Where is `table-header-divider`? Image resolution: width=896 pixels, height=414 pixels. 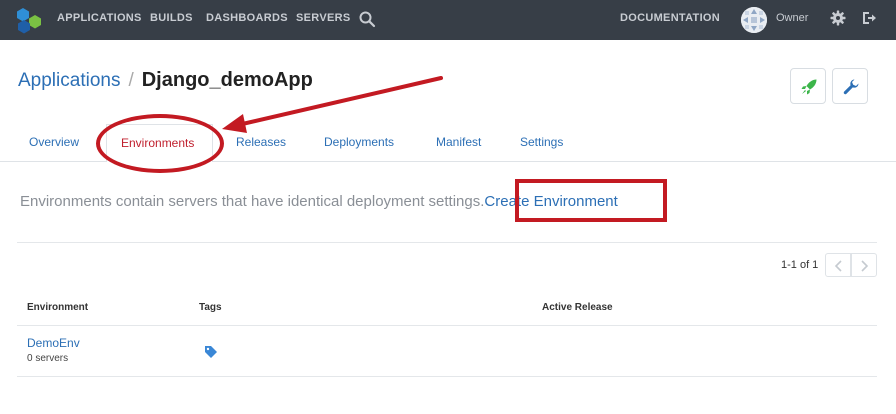
table-header-divider is located at coordinates (447, 325).